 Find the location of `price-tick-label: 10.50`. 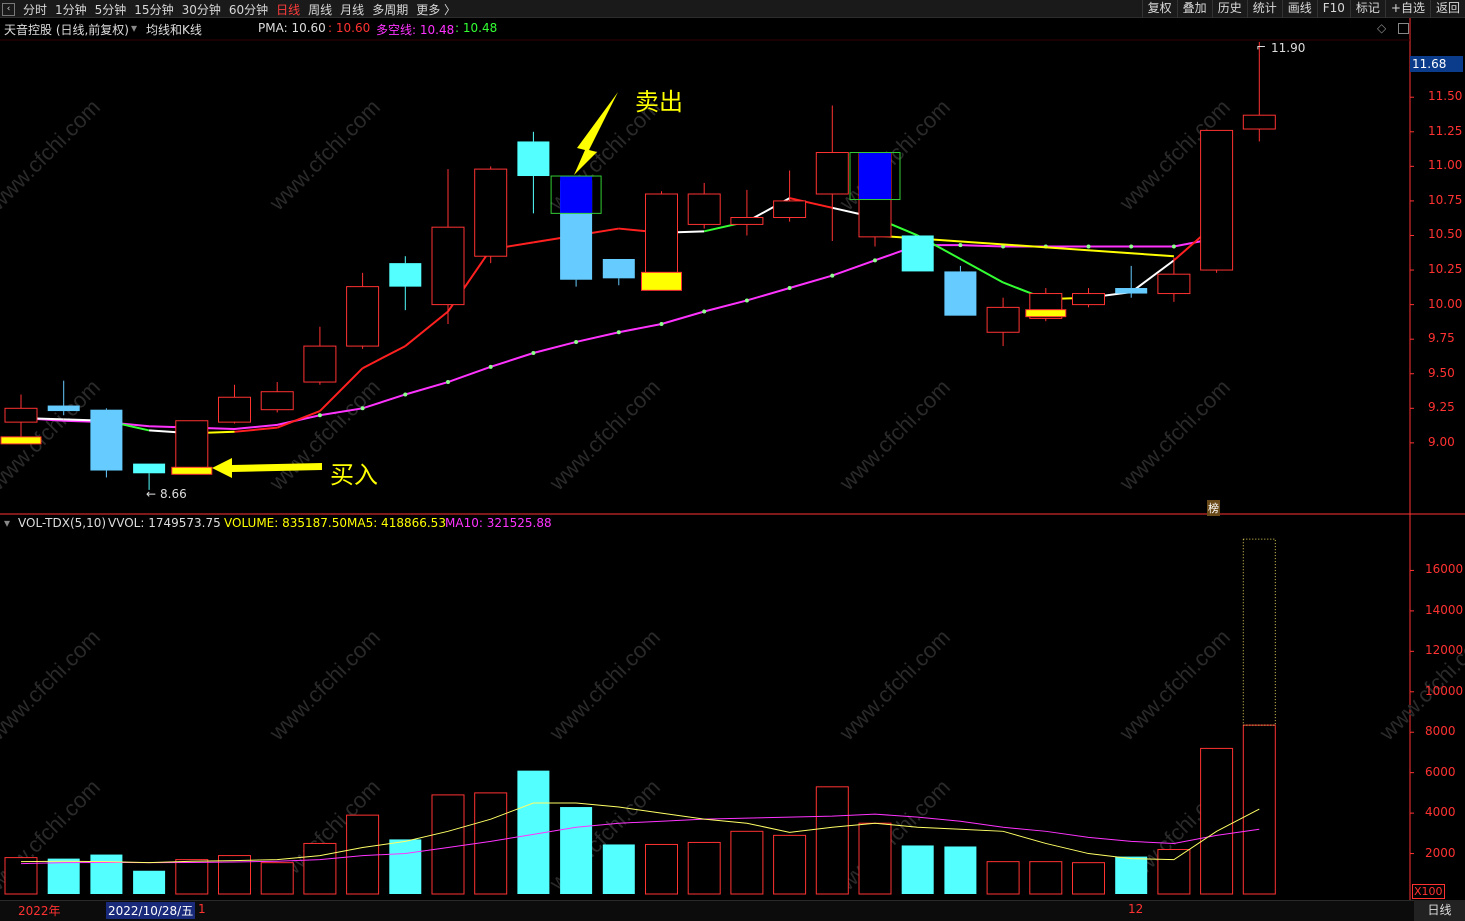

price-tick-label: 10.50 is located at coordinates (1445, 234).